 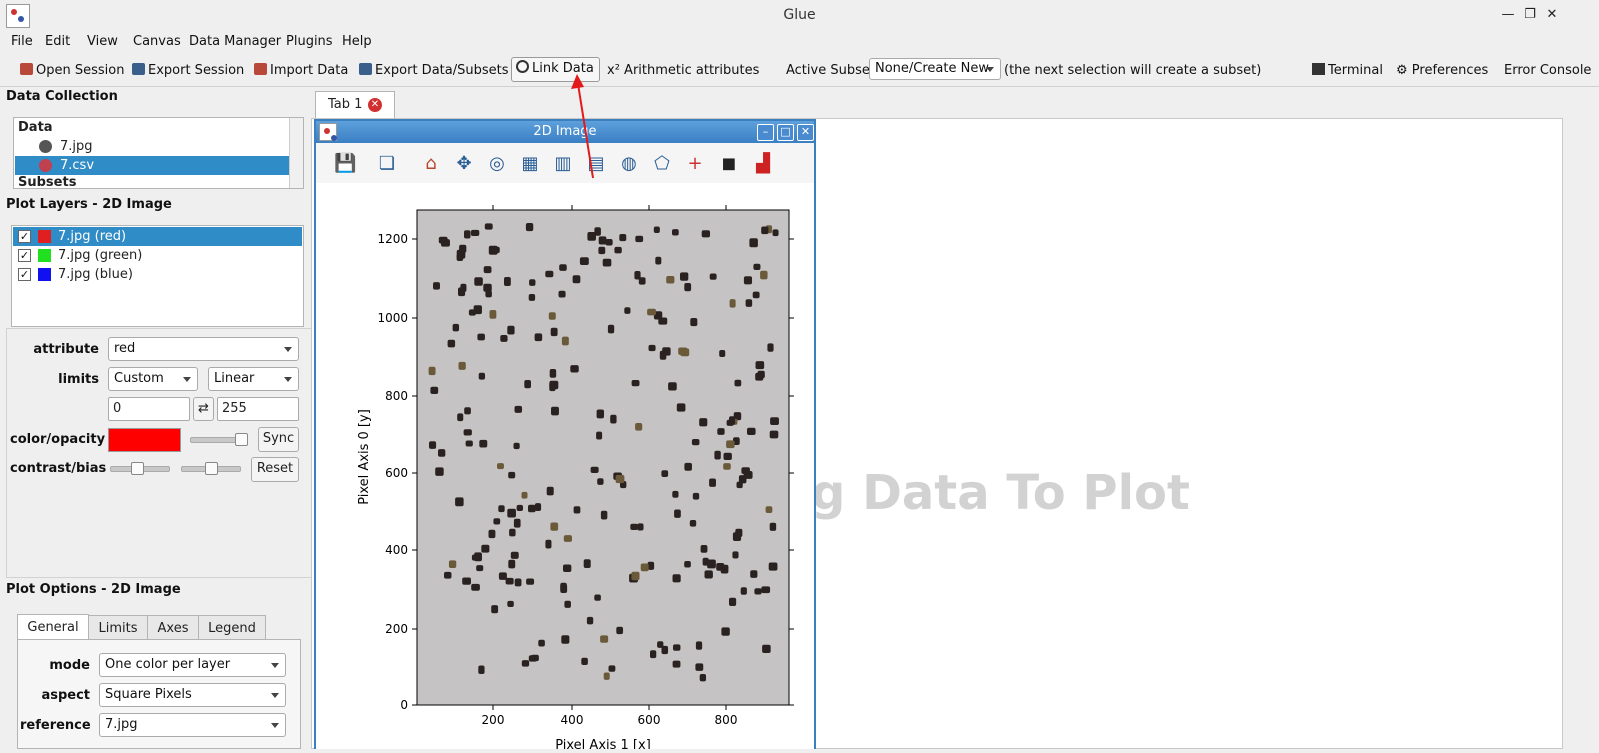 I want to click on swap-limits-button: ⇄, so click(x=203, y=409).